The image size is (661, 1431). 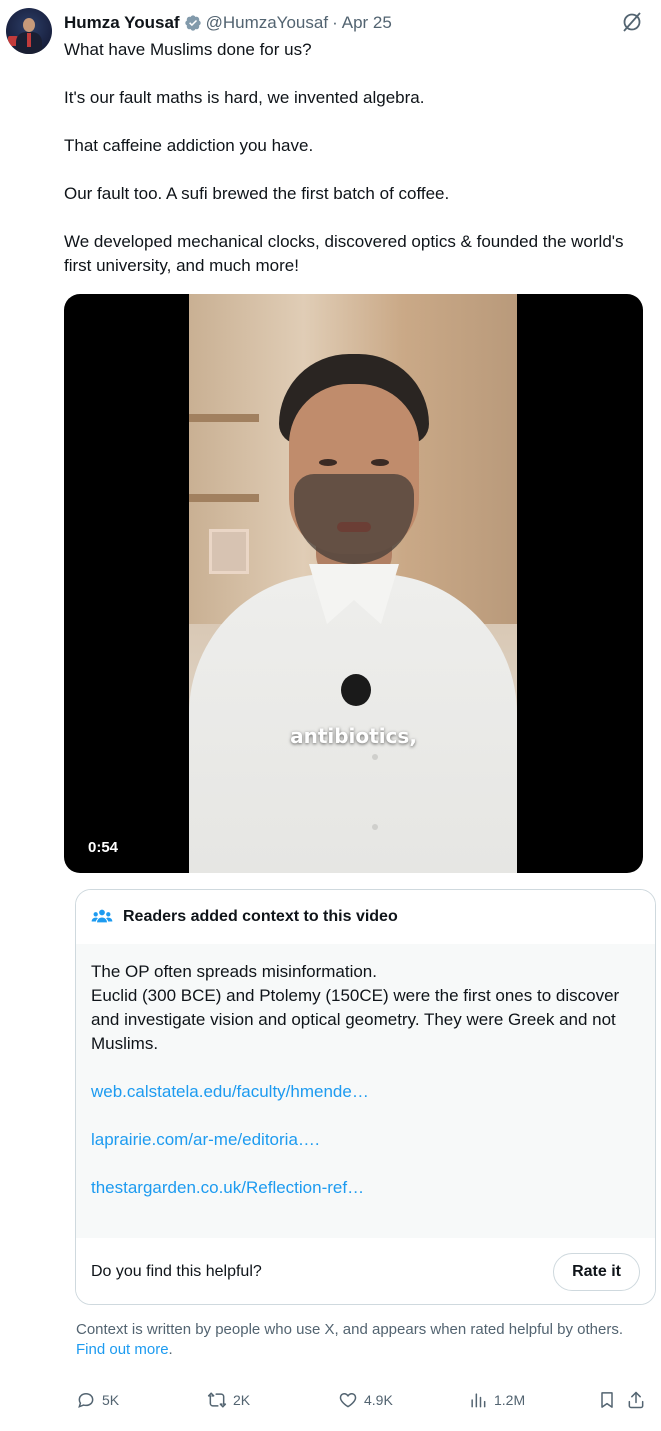 I want to click on reply-icon, so click(x=86, y=1400).